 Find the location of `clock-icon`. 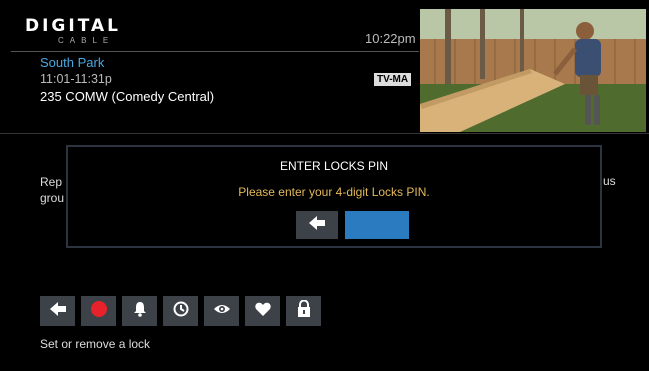

clock-icon is located at coordinates (181, 311).